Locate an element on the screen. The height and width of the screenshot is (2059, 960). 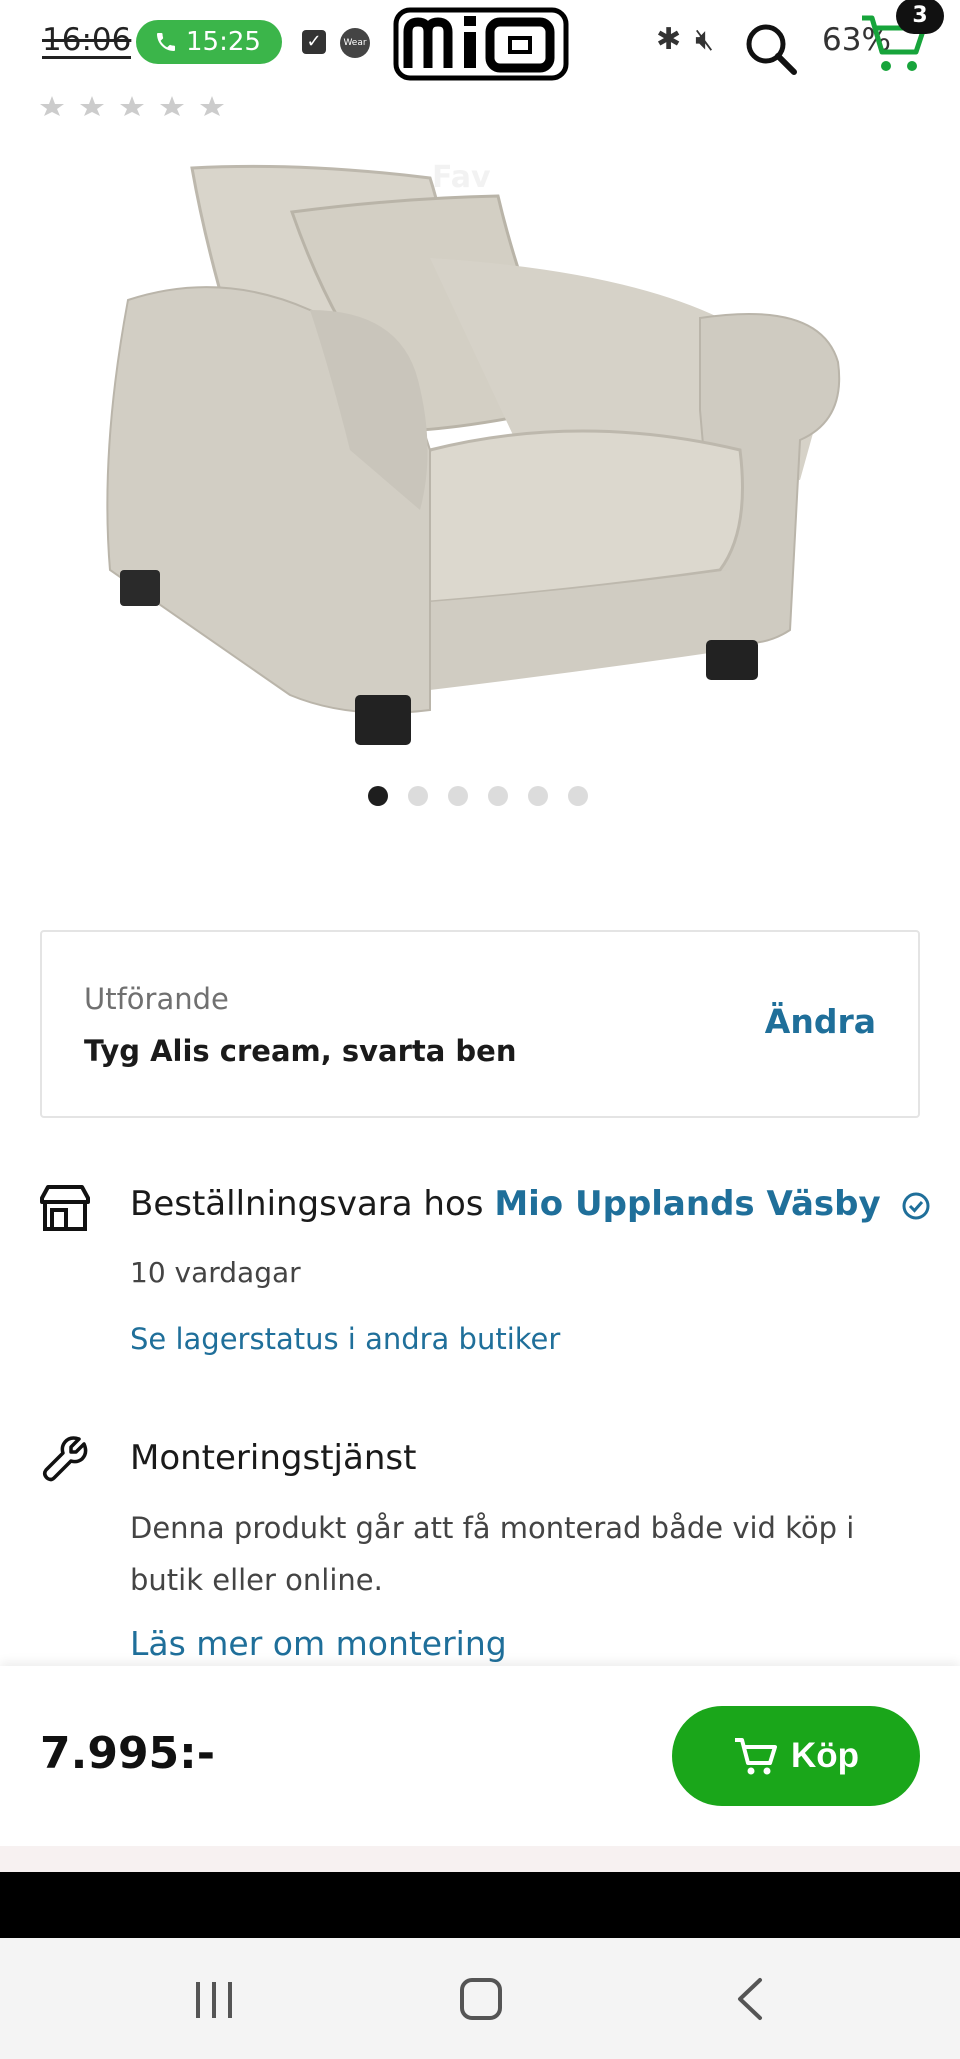
status-time: 16:06 is located at coordinates (87, 40).